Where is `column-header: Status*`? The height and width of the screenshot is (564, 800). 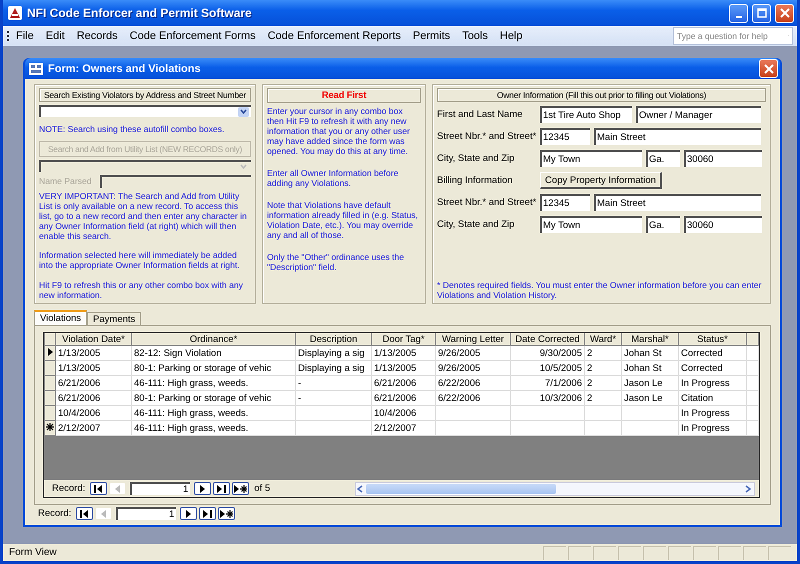
column-header: Status* is located at coordinates (712, 339).